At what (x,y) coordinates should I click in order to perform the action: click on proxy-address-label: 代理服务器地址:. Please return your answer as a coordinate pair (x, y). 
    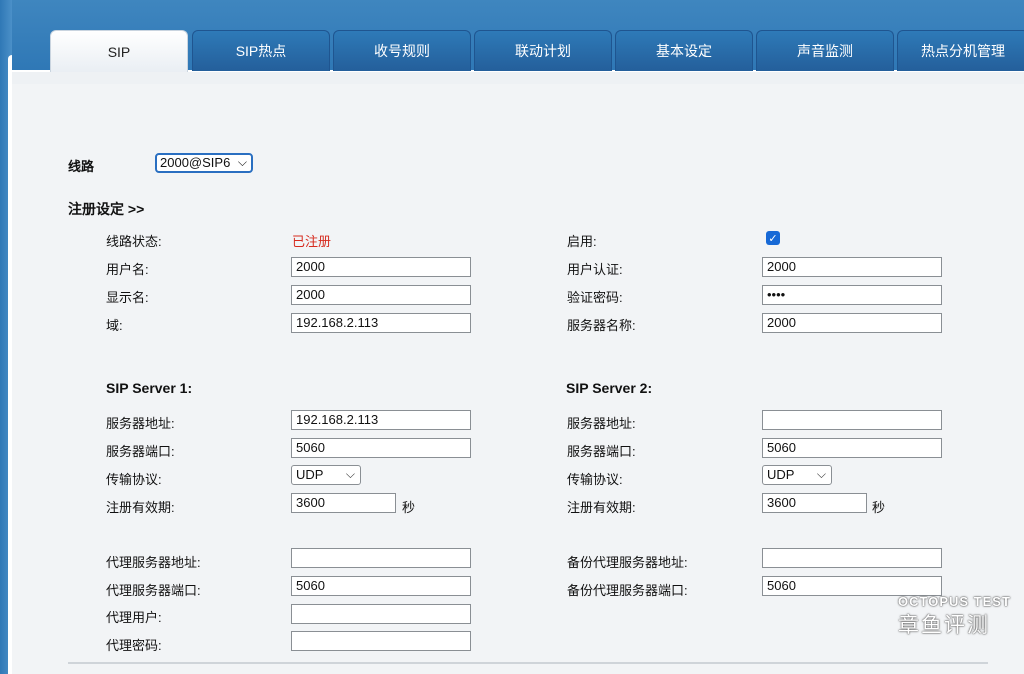
    Looking at the image, I should click on (153, 562).